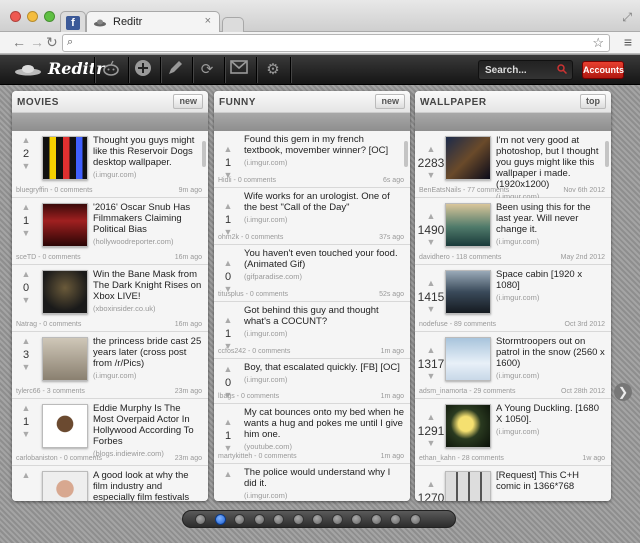 This screenshot has height=543, width=640. I want to click on sort-button: top, so click(593, 101).